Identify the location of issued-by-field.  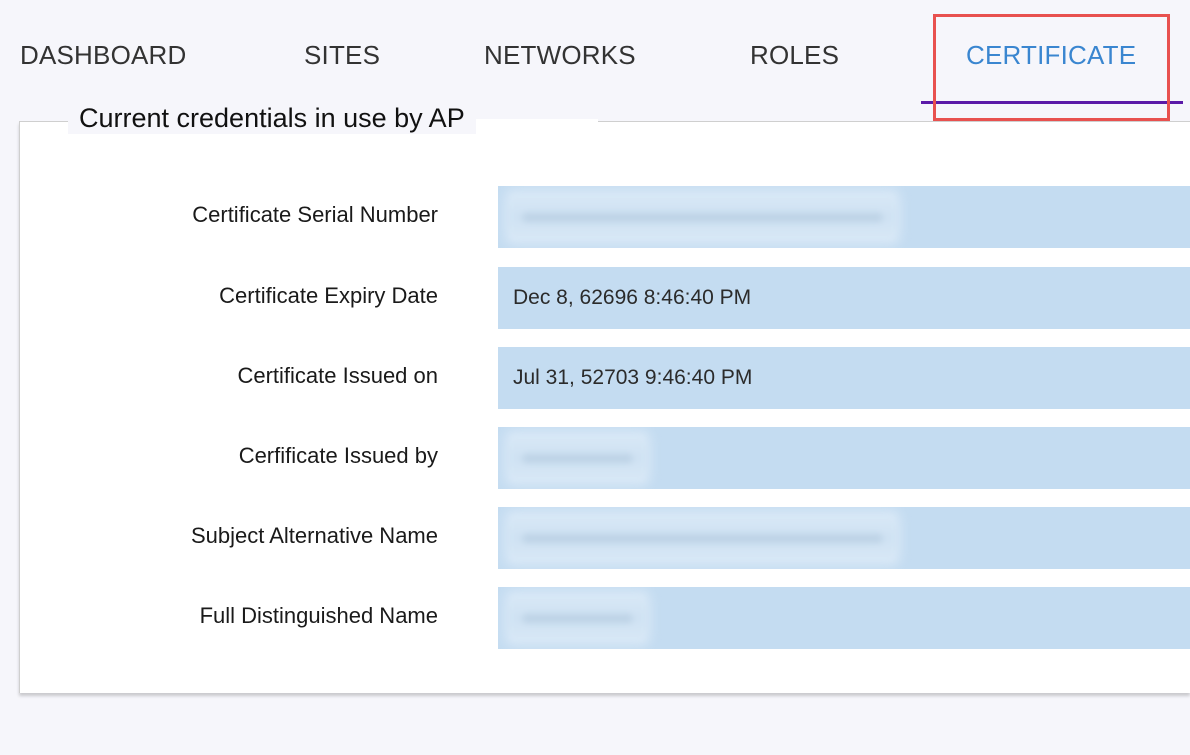
(844, 458).